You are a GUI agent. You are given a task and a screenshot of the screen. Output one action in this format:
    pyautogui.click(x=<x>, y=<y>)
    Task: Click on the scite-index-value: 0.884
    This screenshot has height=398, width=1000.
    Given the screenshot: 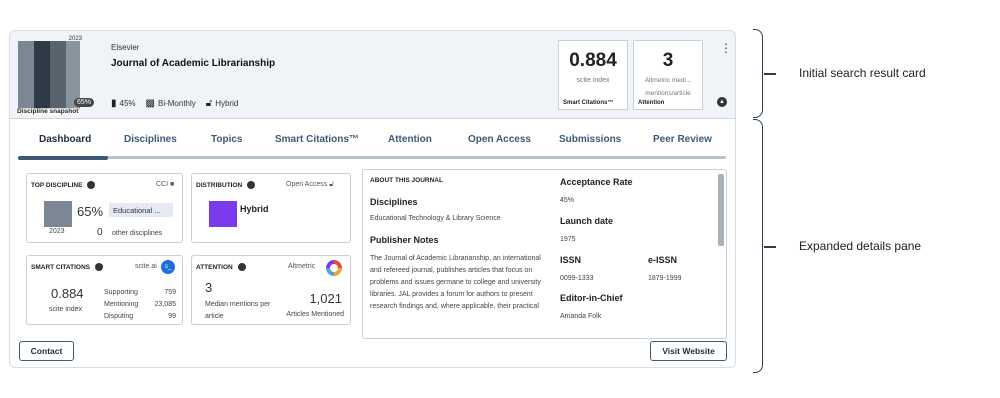 What is the action you would take?
    pyautogui.click(x=593, y=60)
    